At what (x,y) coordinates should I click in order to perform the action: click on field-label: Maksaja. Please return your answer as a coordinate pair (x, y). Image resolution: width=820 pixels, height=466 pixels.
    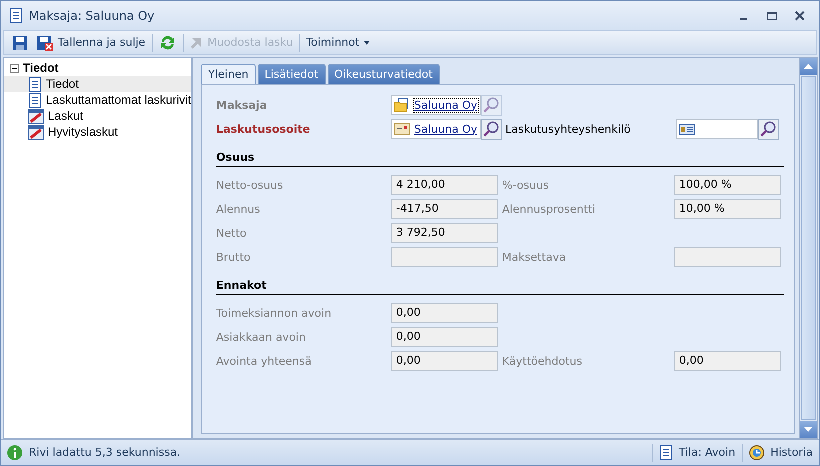
    Looking at the image, I should click on (242, 105).